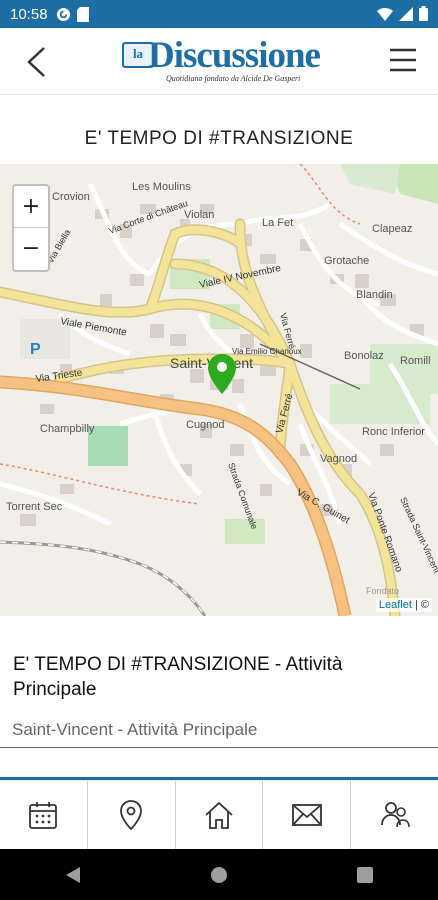 The height and width of the screenshot is (900, 438). Describe the element at coordinates (219, 778) in the screenshot. I see `tabbar-top-border` at that location.